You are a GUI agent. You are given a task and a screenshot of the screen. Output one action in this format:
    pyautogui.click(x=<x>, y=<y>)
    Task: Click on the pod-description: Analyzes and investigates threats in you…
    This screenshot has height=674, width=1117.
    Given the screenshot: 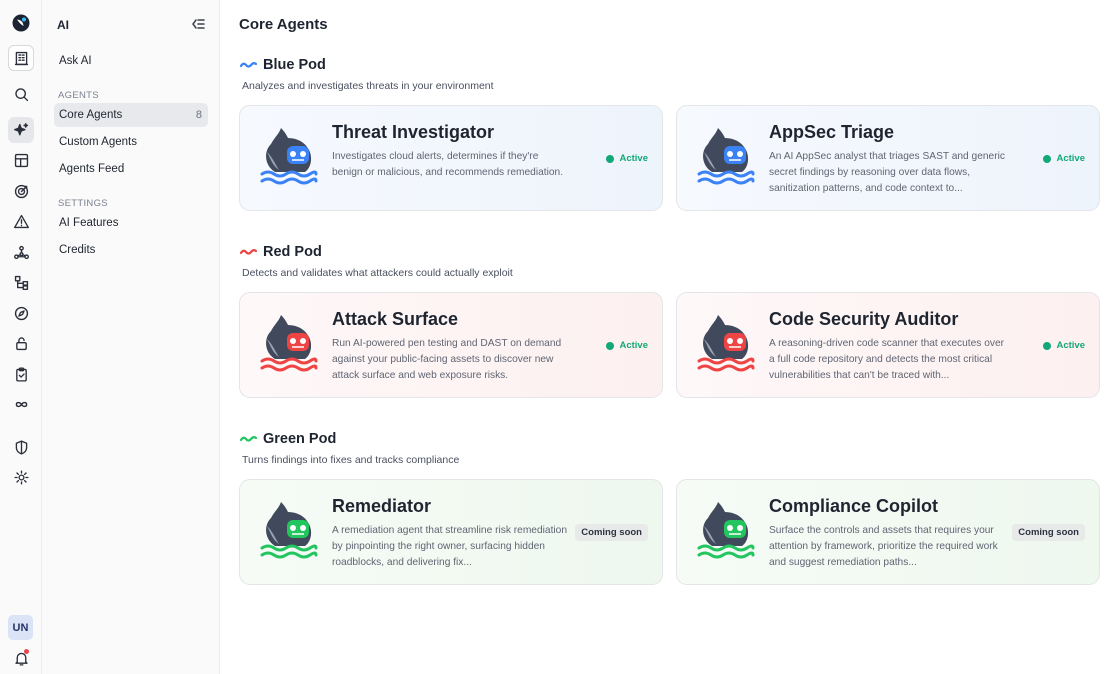 What is the action you would take?
    pyautogui.click(x=368, y=86)
    